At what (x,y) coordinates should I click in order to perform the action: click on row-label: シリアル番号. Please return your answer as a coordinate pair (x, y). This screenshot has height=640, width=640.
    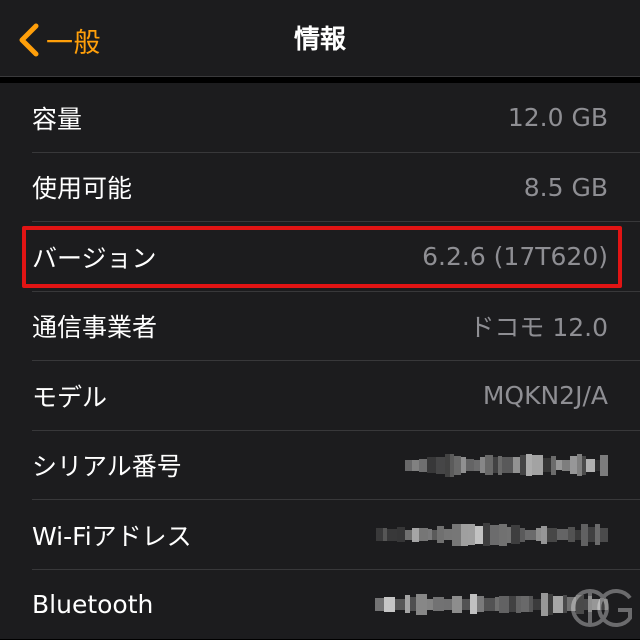
    Looking at the image, I should click on (107, 467).